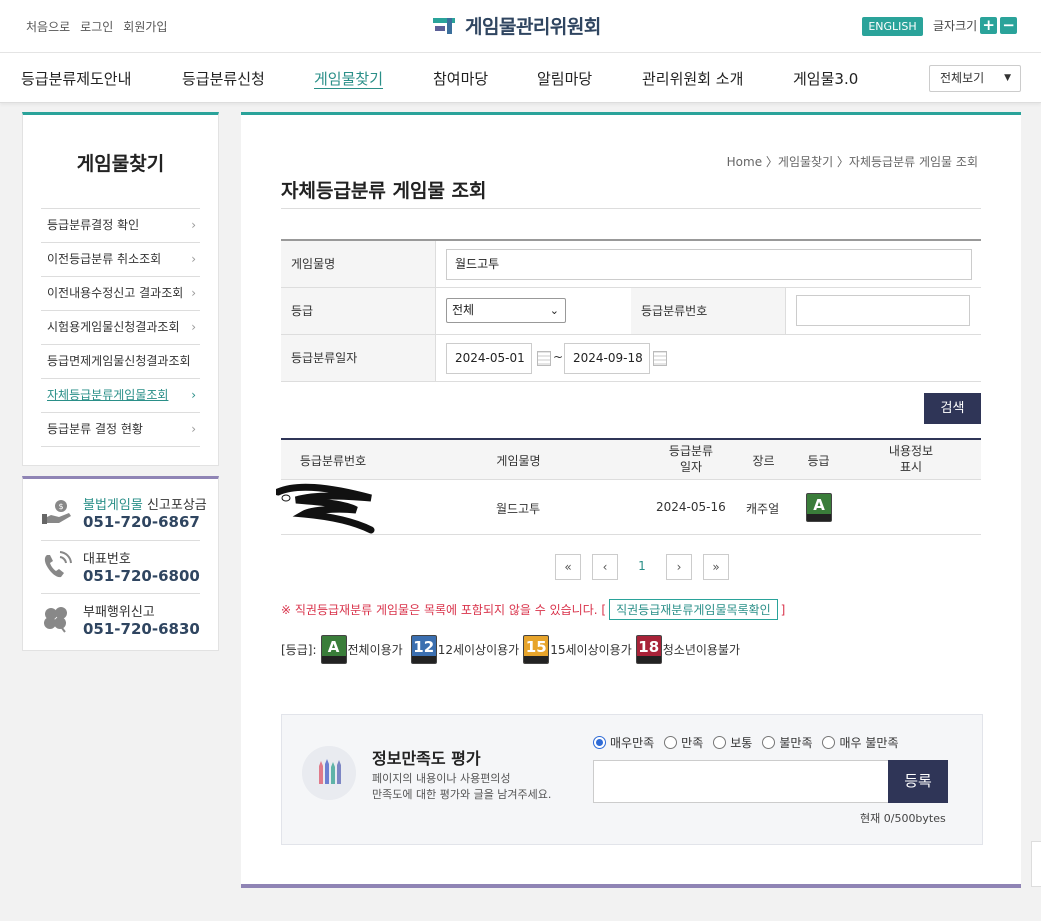  I want to click on survey-submit-button: 등록, so click(918, 781).